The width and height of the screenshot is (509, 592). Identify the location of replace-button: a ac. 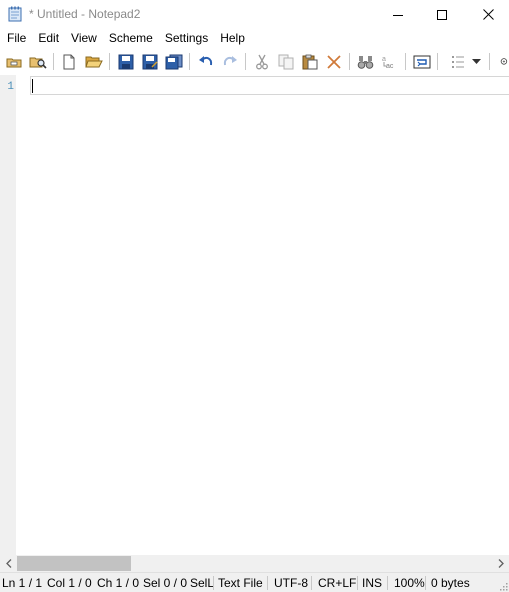
(390, 62).